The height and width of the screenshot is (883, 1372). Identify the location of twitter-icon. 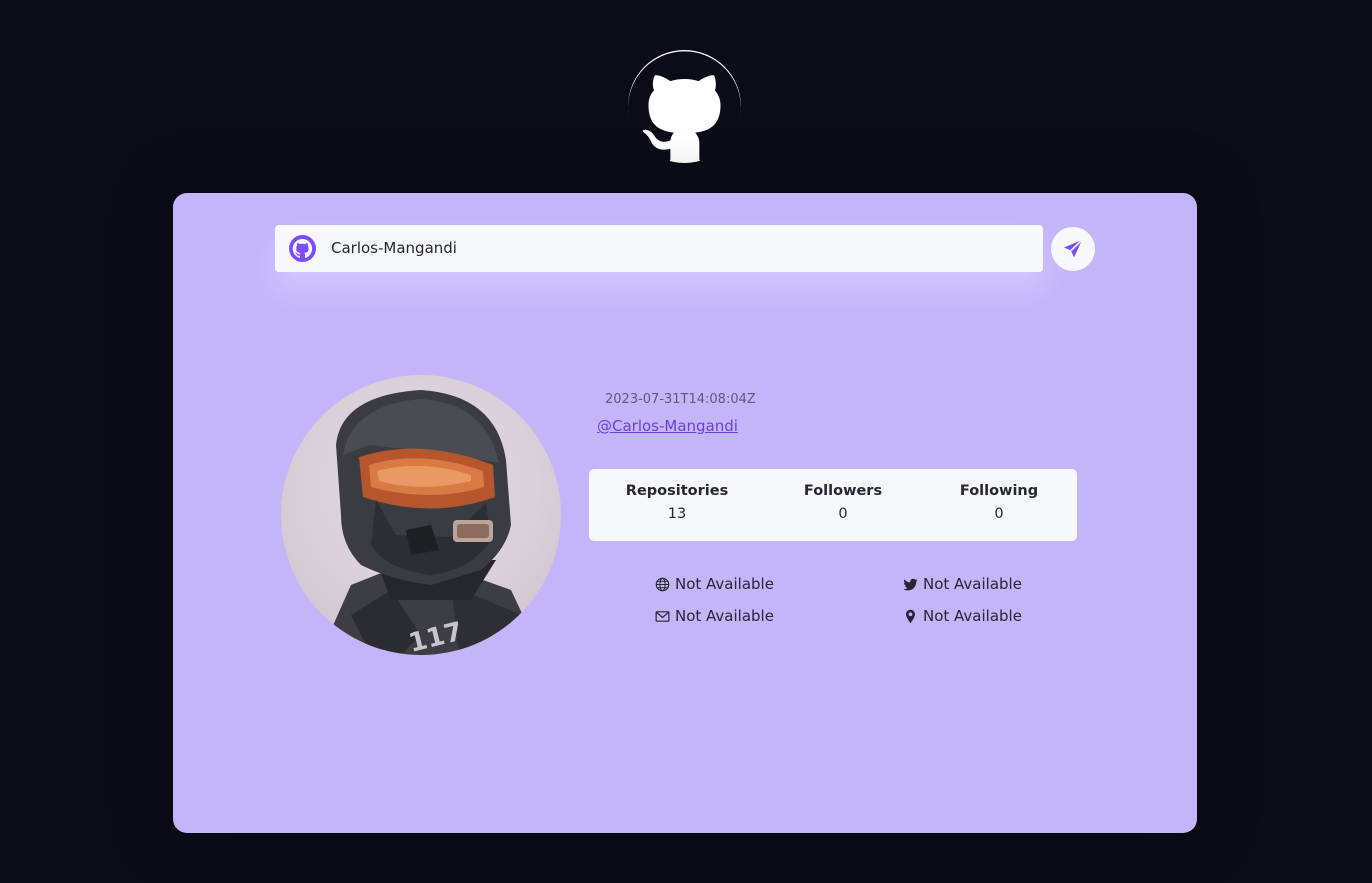
(910, 584).